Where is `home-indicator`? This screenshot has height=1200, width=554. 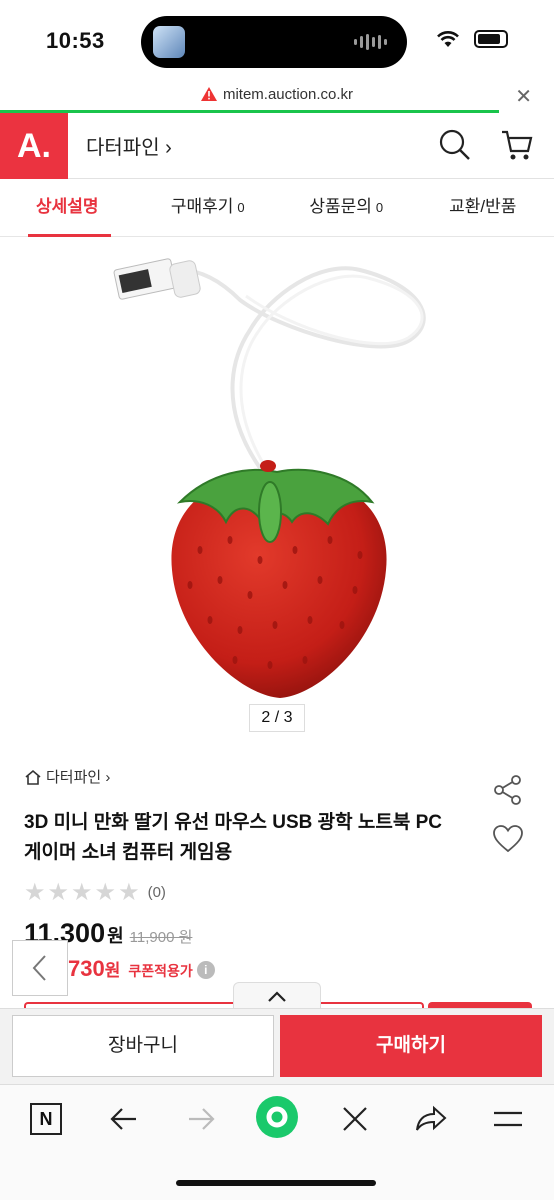 home-indicator is located at coordinates (276, 1183).